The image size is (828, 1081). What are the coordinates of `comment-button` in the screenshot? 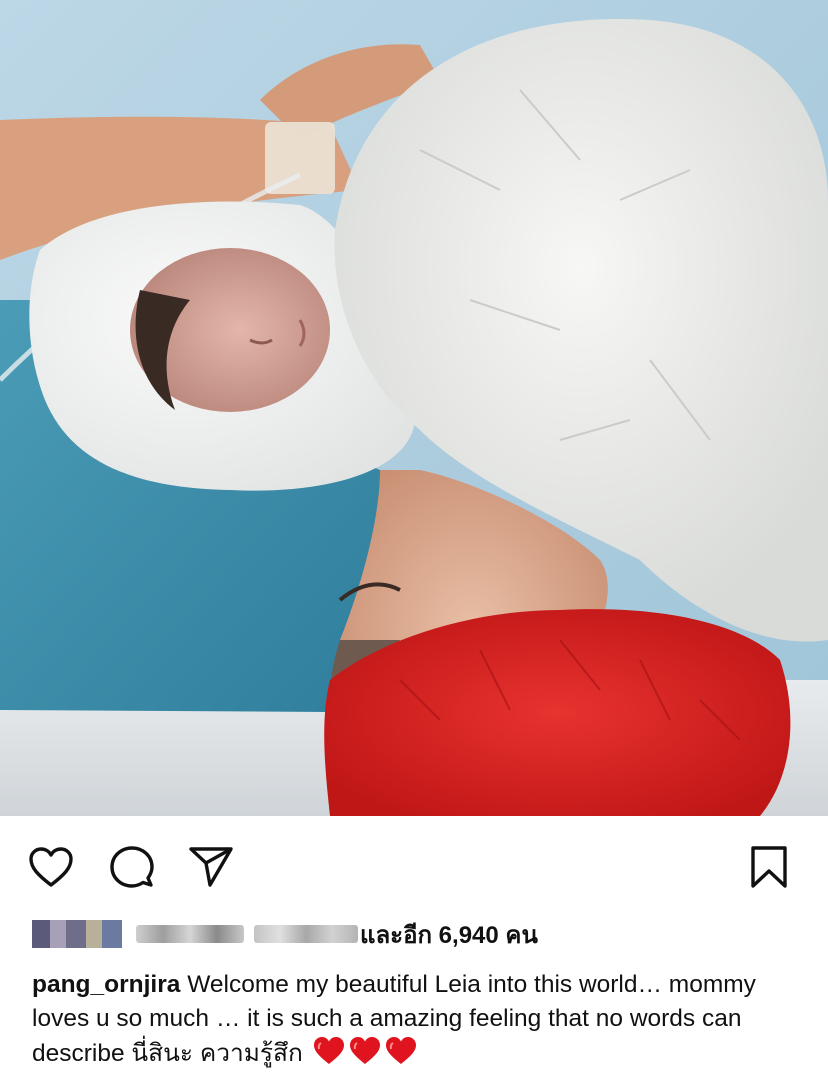 It's located at (132, 867).